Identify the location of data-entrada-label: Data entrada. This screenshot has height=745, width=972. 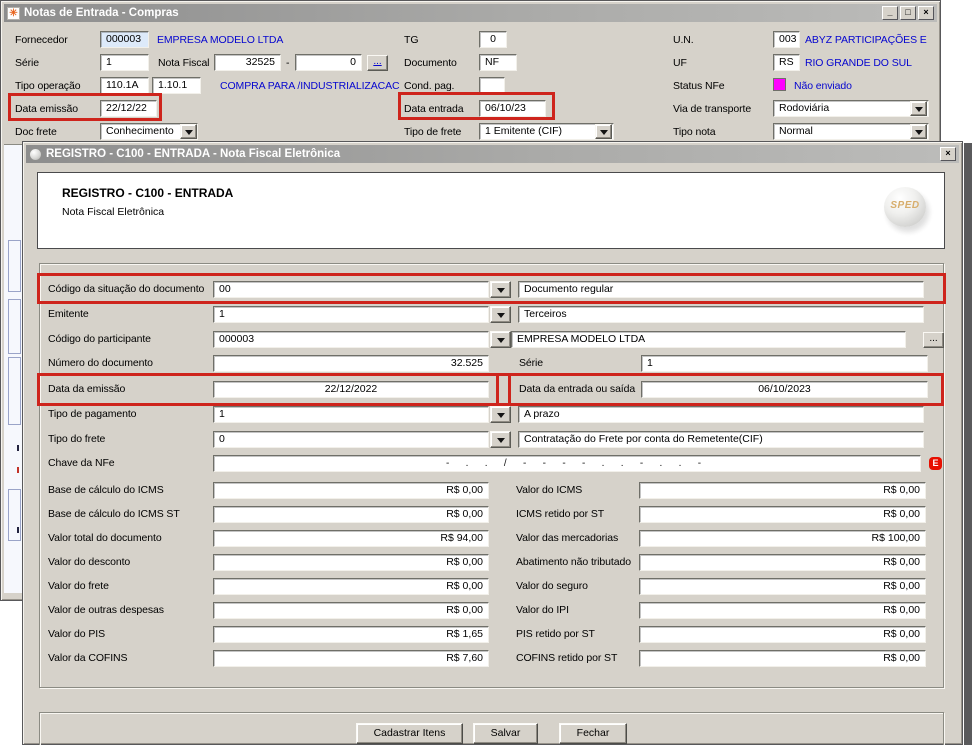
(434, 109).